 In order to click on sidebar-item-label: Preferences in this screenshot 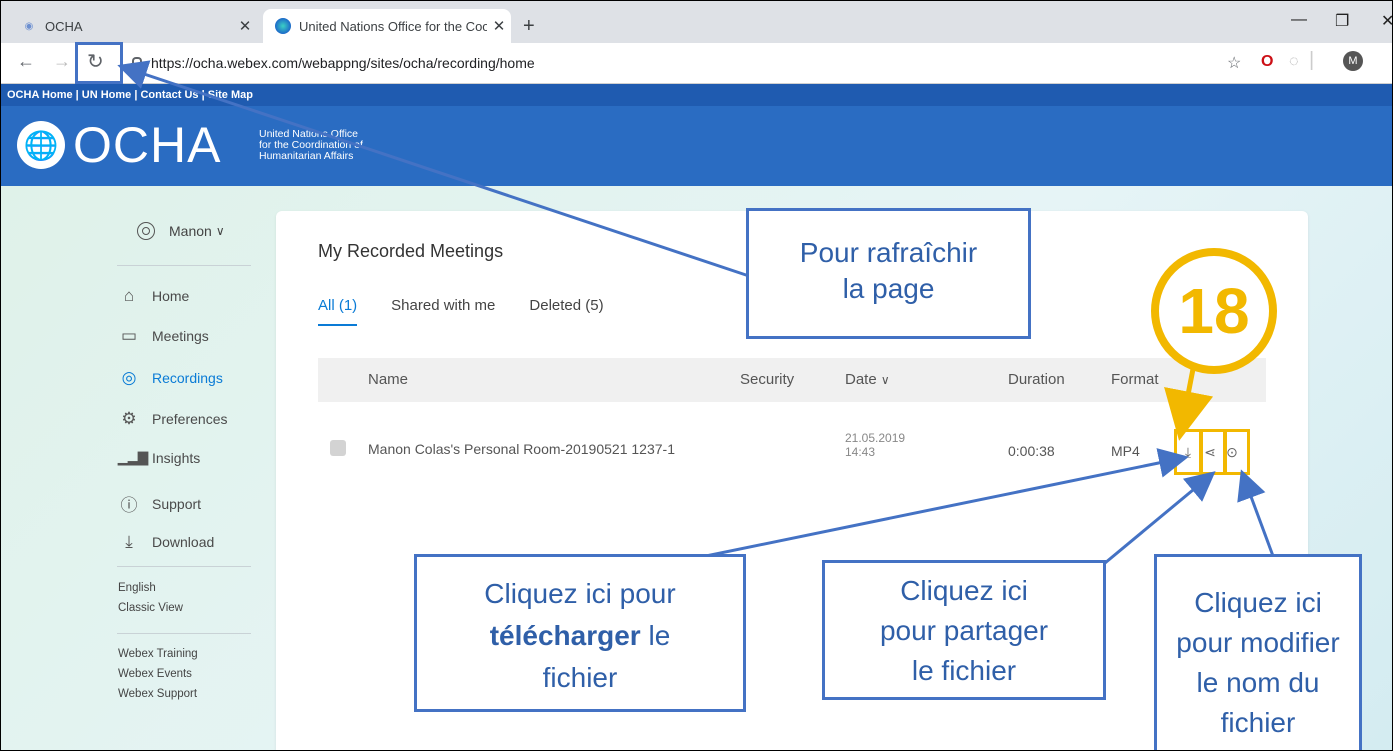, I will do `click(190, 419)`.